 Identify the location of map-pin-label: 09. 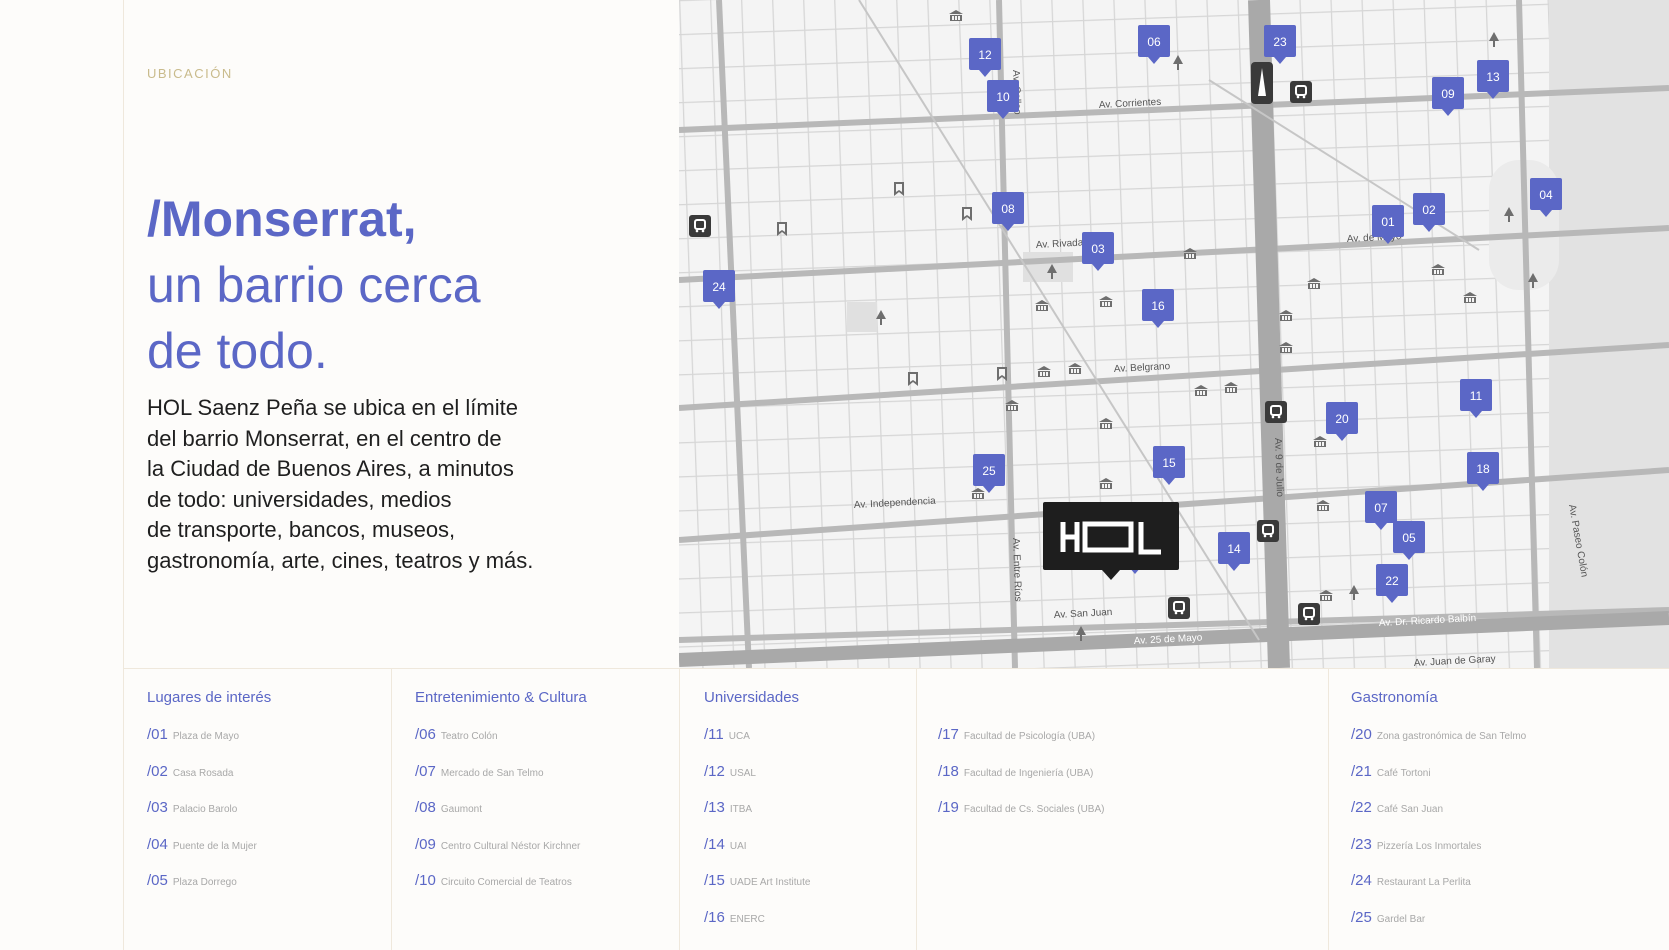
(1448, 94).